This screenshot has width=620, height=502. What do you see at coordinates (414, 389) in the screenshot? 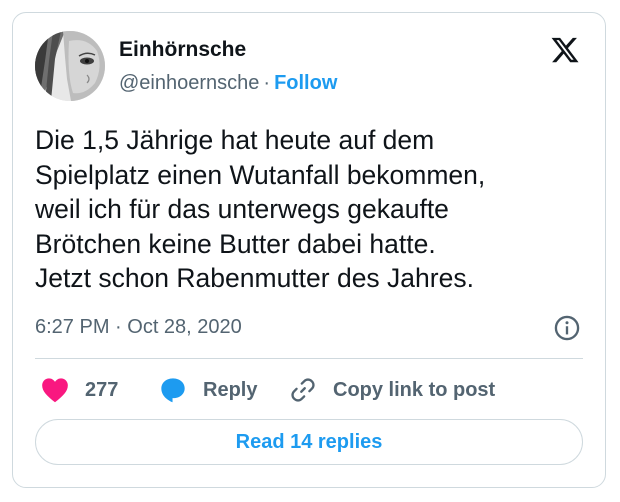
I see `copy-link-label: Copy link to post` at bounding box center [414, 389].